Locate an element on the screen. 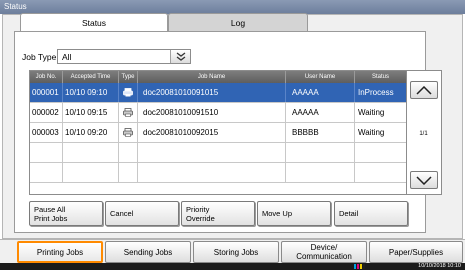 The image size is (465, 270). detail-button: Detail is located at coordinates (371, 213).